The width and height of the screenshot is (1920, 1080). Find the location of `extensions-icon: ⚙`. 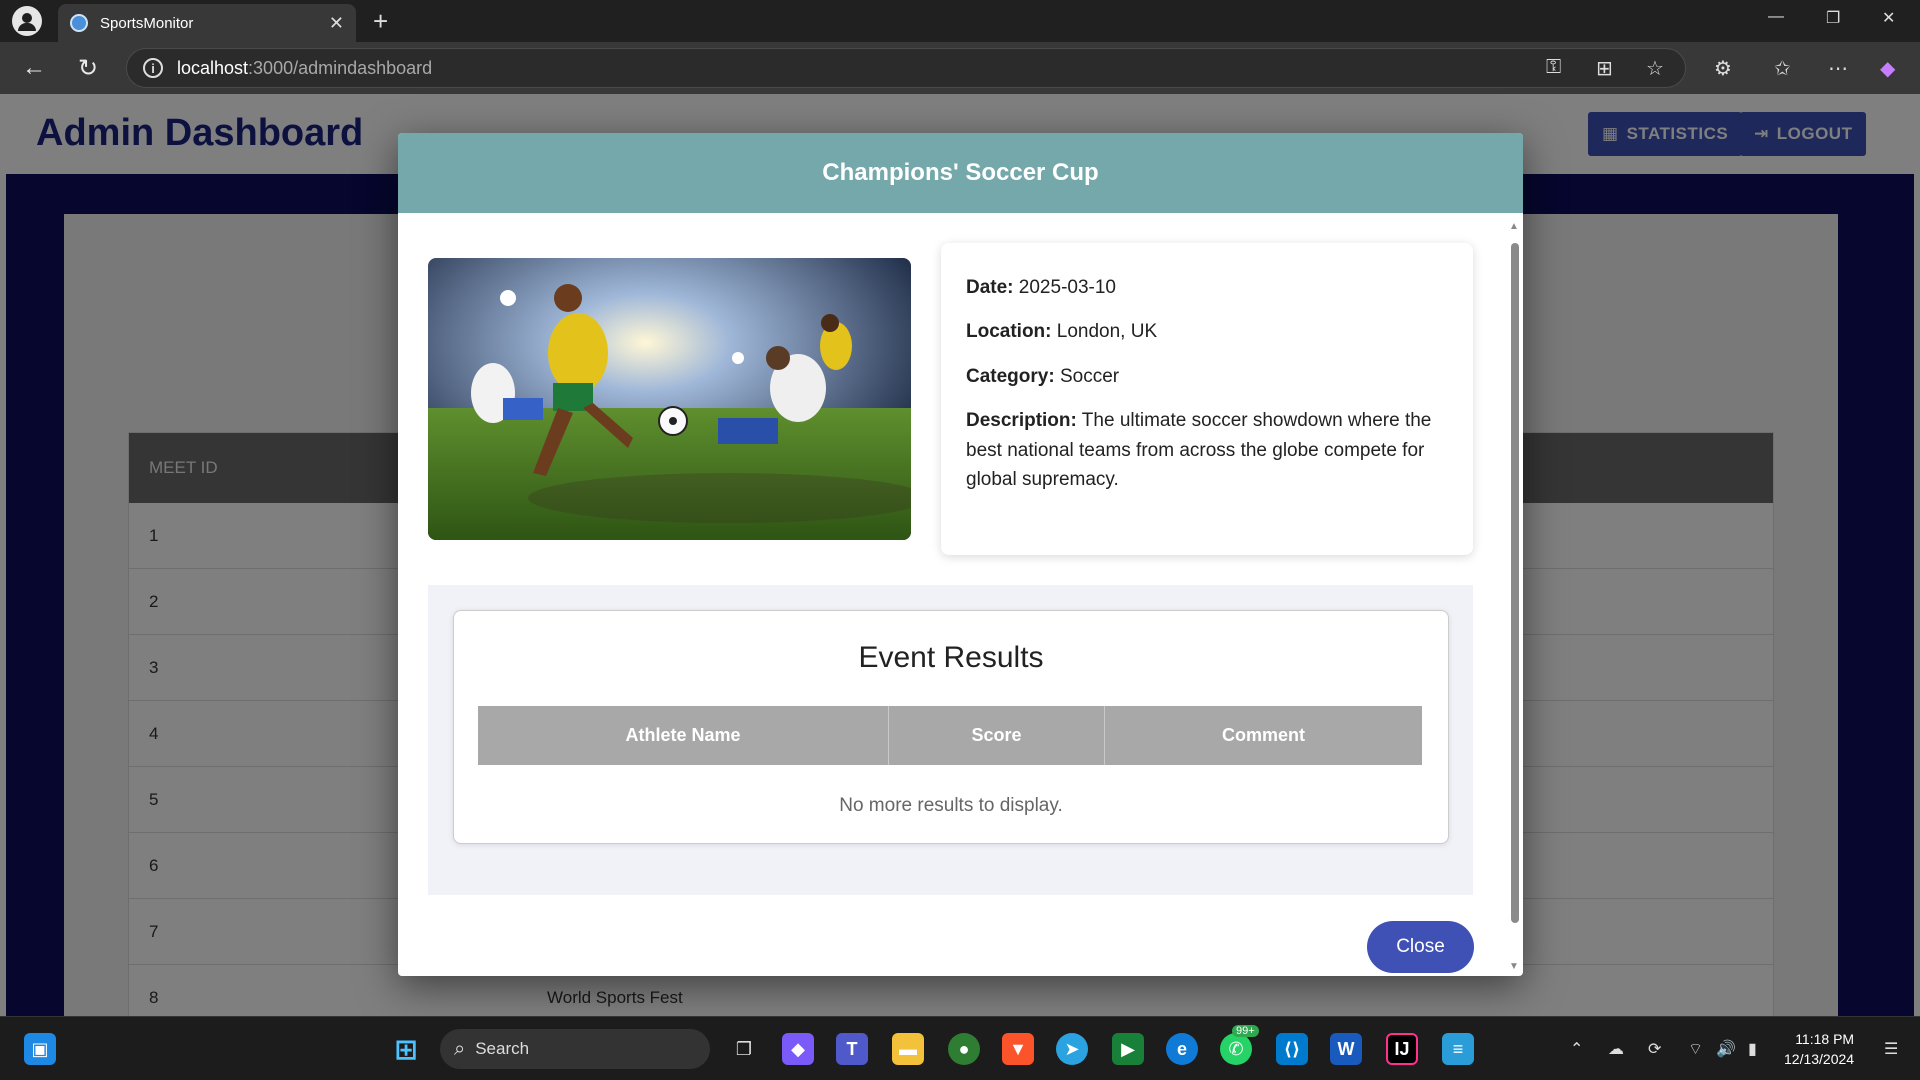

extensions-icon: ⚙ is located at coordinates (1723, 68).